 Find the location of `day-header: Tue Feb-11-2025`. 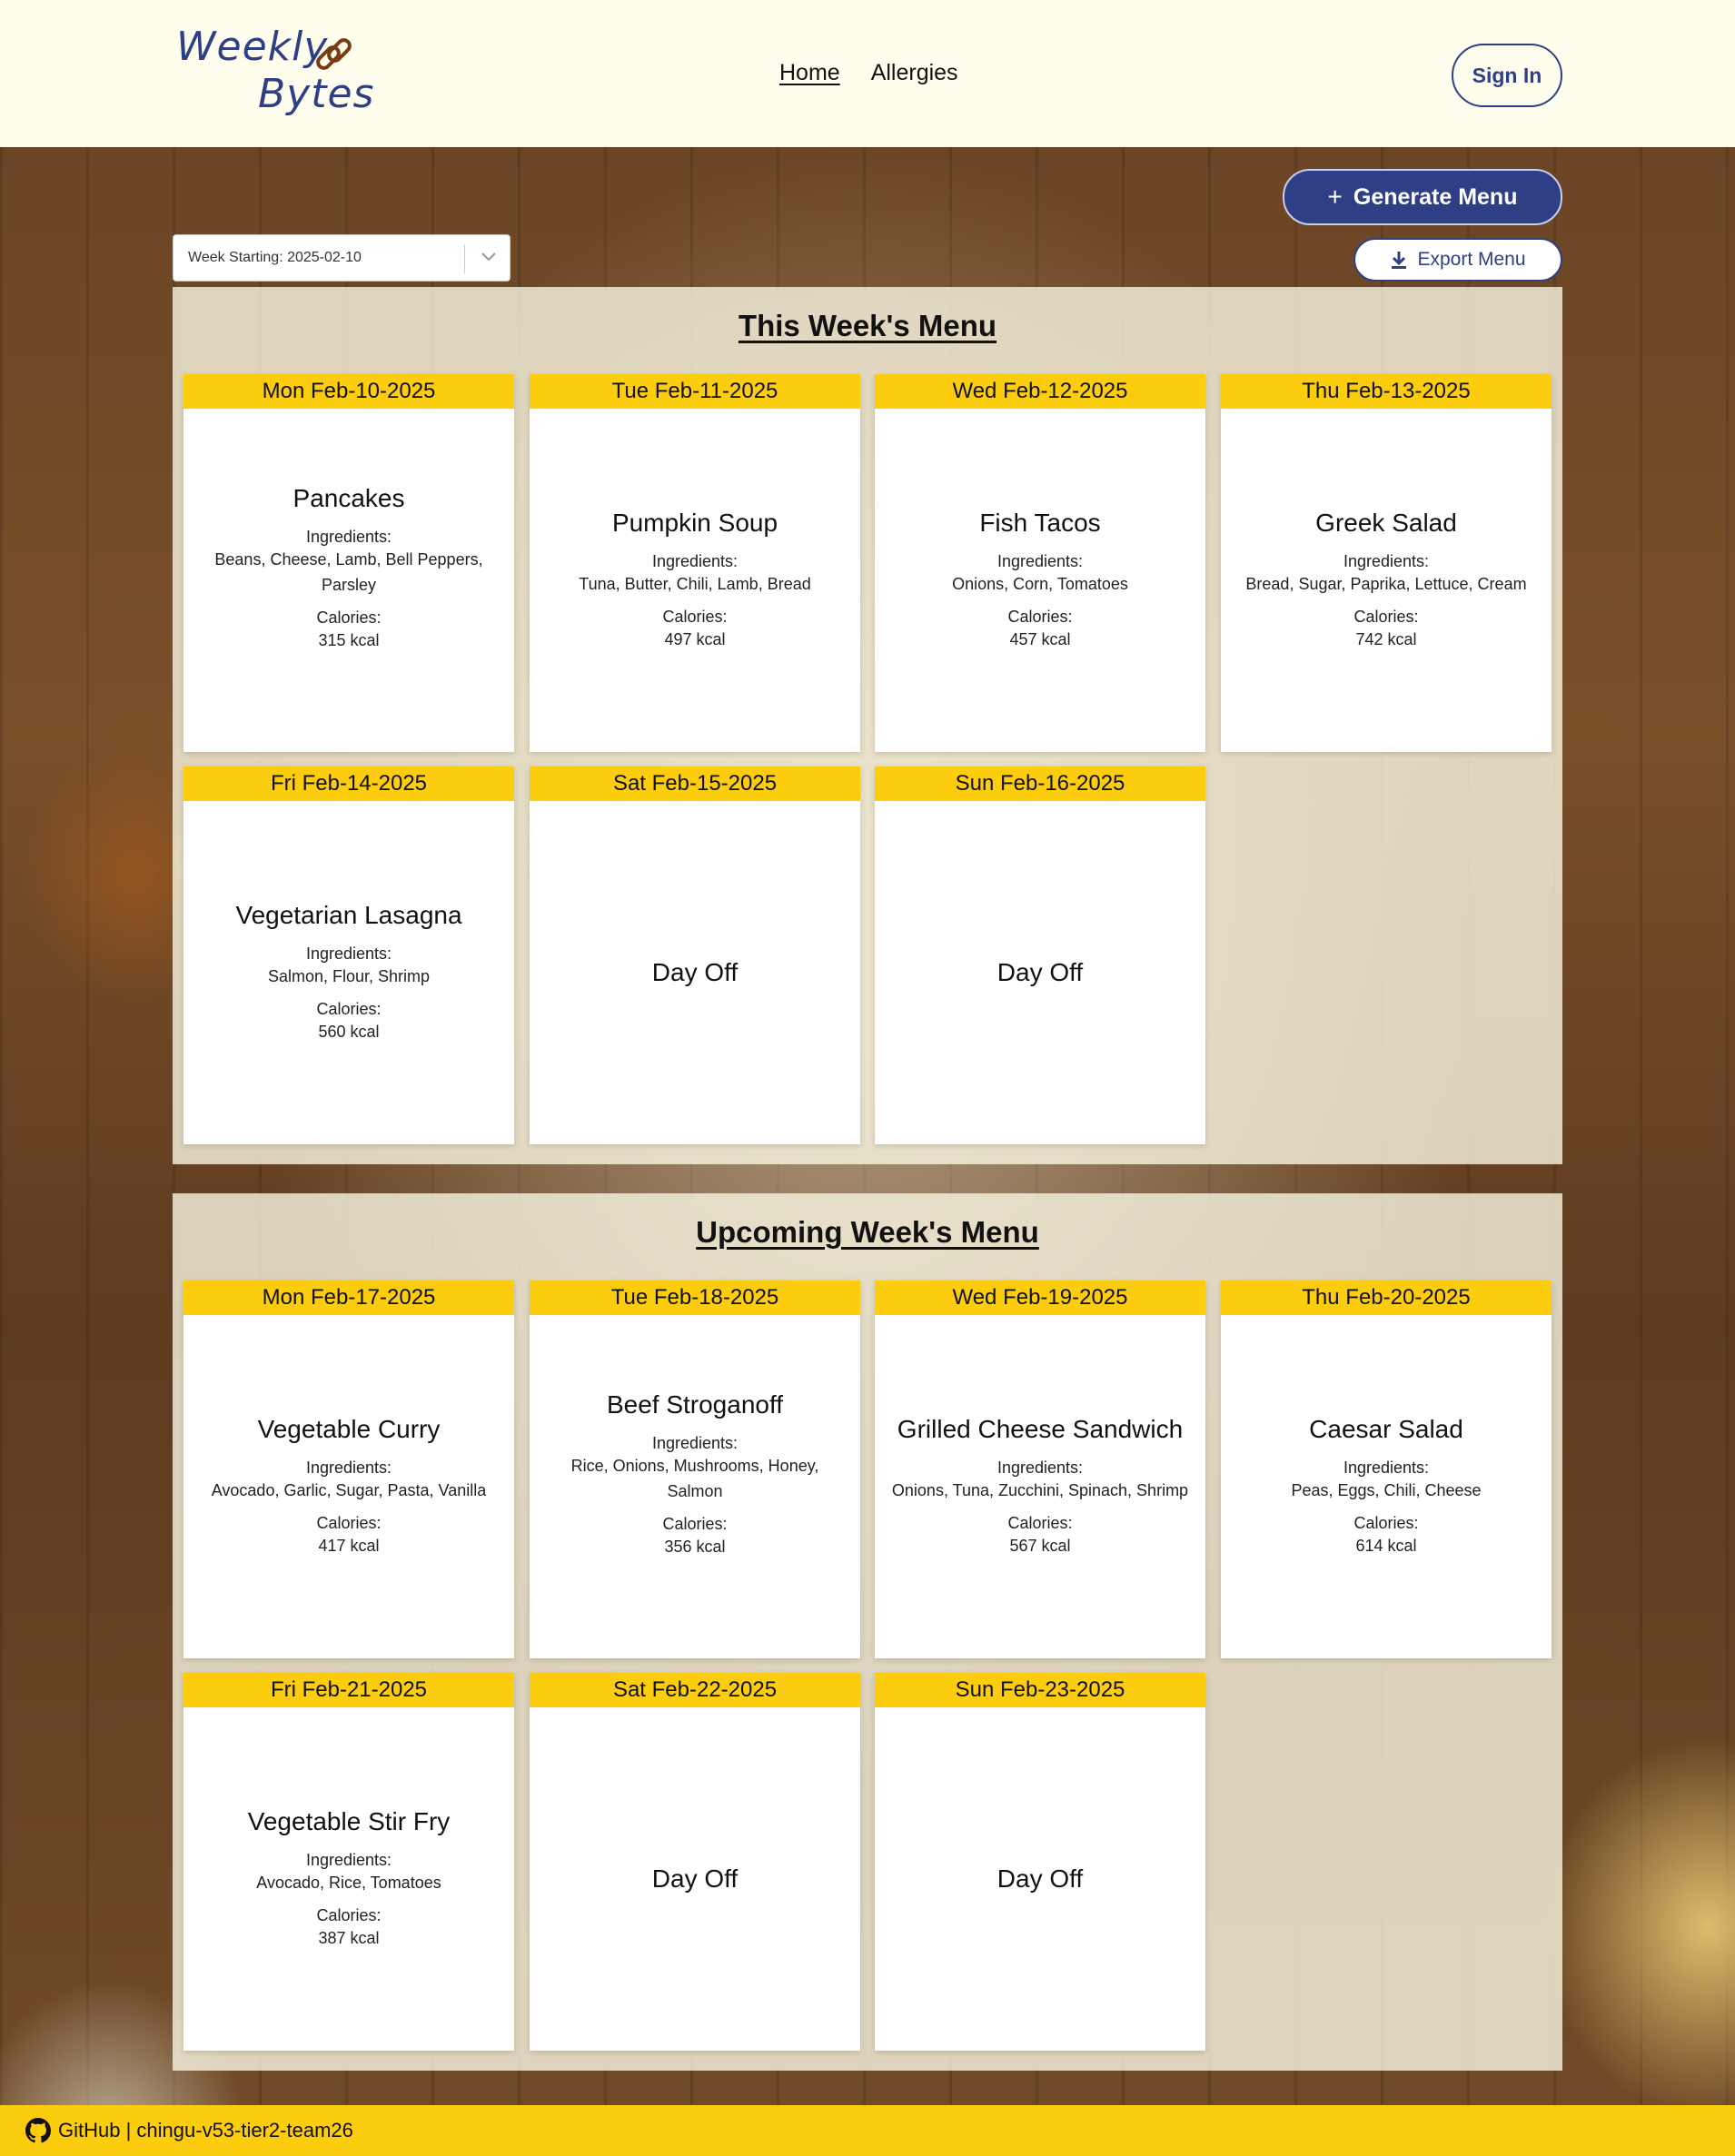

day-header: Tue Feb-11-2025 is located at coordinates (695, 391).